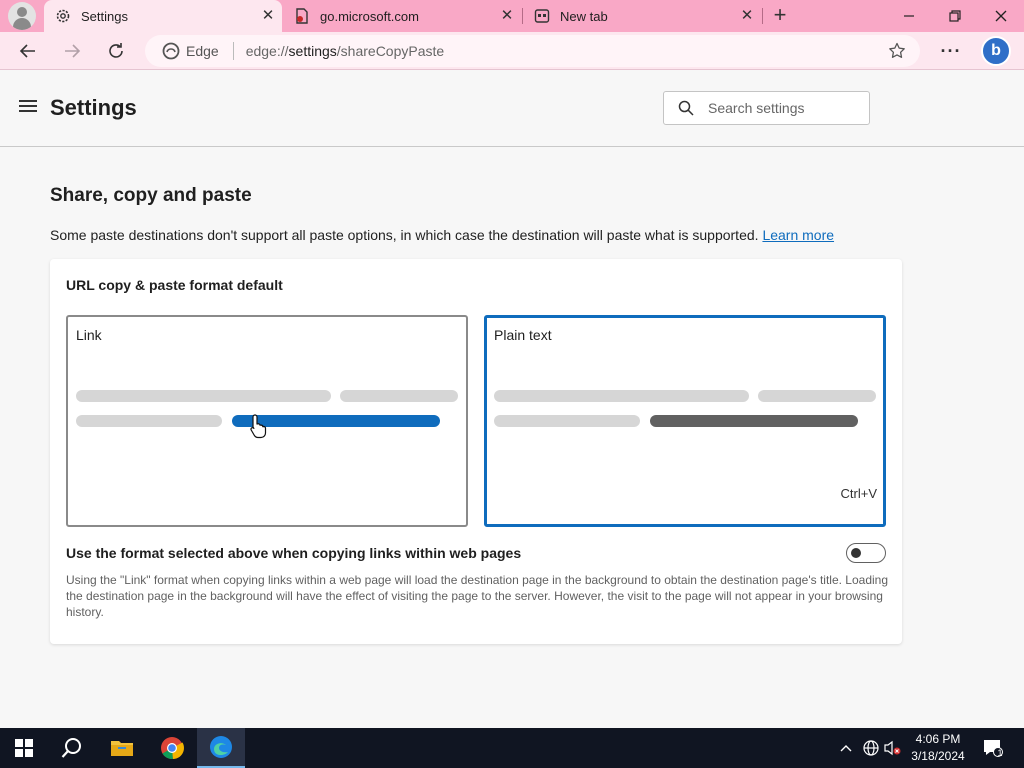 The image size is (1024, 768). I want to click on gear-icon, so click(63, 16).